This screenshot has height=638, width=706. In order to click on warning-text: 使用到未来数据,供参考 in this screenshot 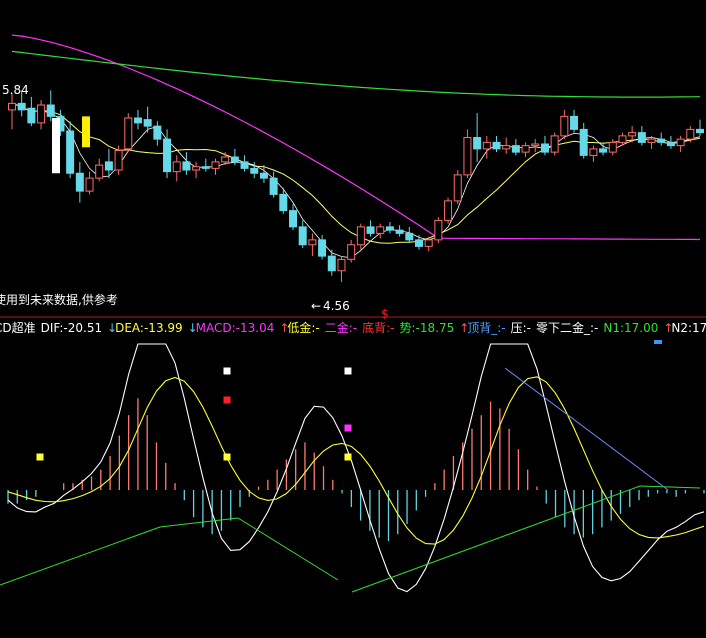, I will do `click(59, 299)`.